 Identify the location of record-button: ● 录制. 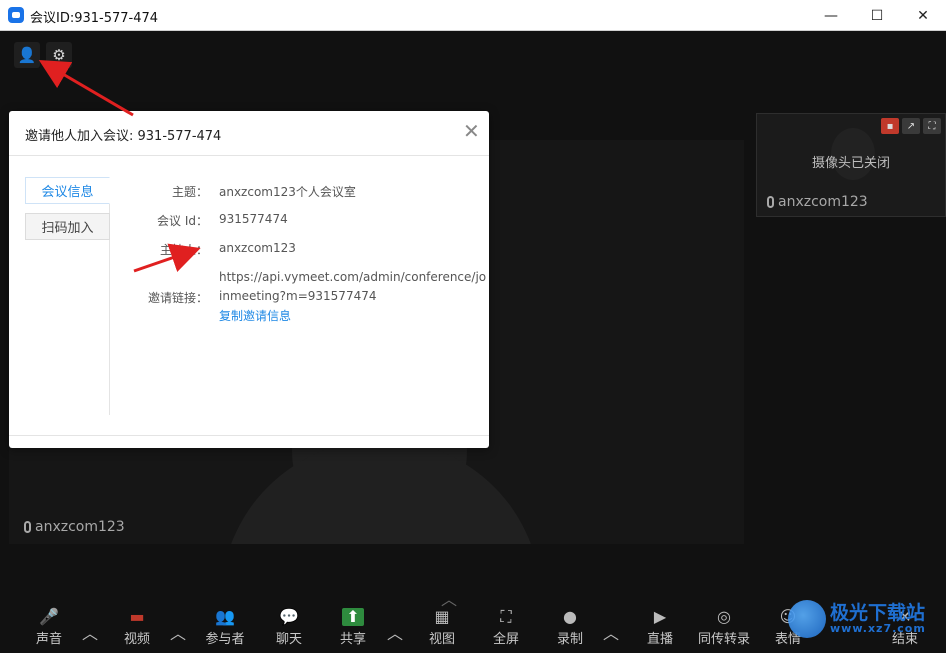
(570, 627).